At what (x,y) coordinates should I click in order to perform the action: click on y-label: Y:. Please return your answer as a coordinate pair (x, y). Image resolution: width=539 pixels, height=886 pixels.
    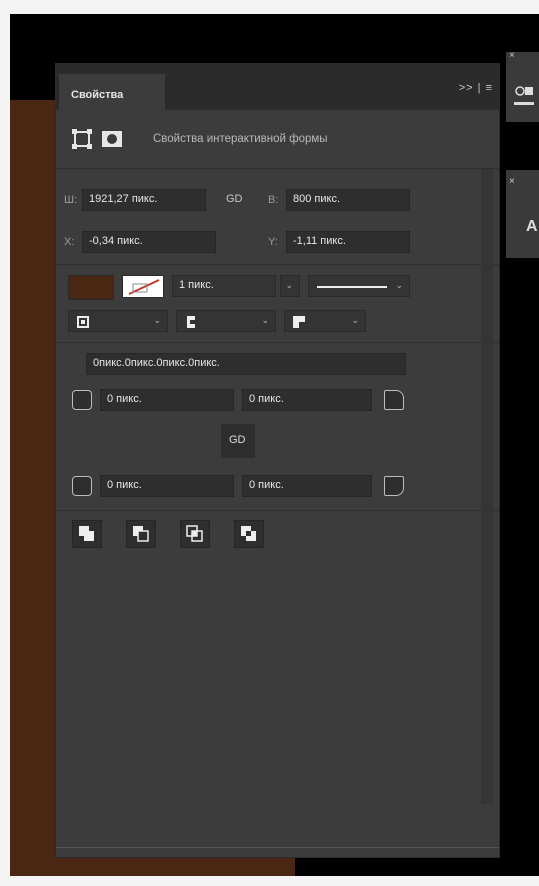
    Looking at the image, I should click on (273, 242).